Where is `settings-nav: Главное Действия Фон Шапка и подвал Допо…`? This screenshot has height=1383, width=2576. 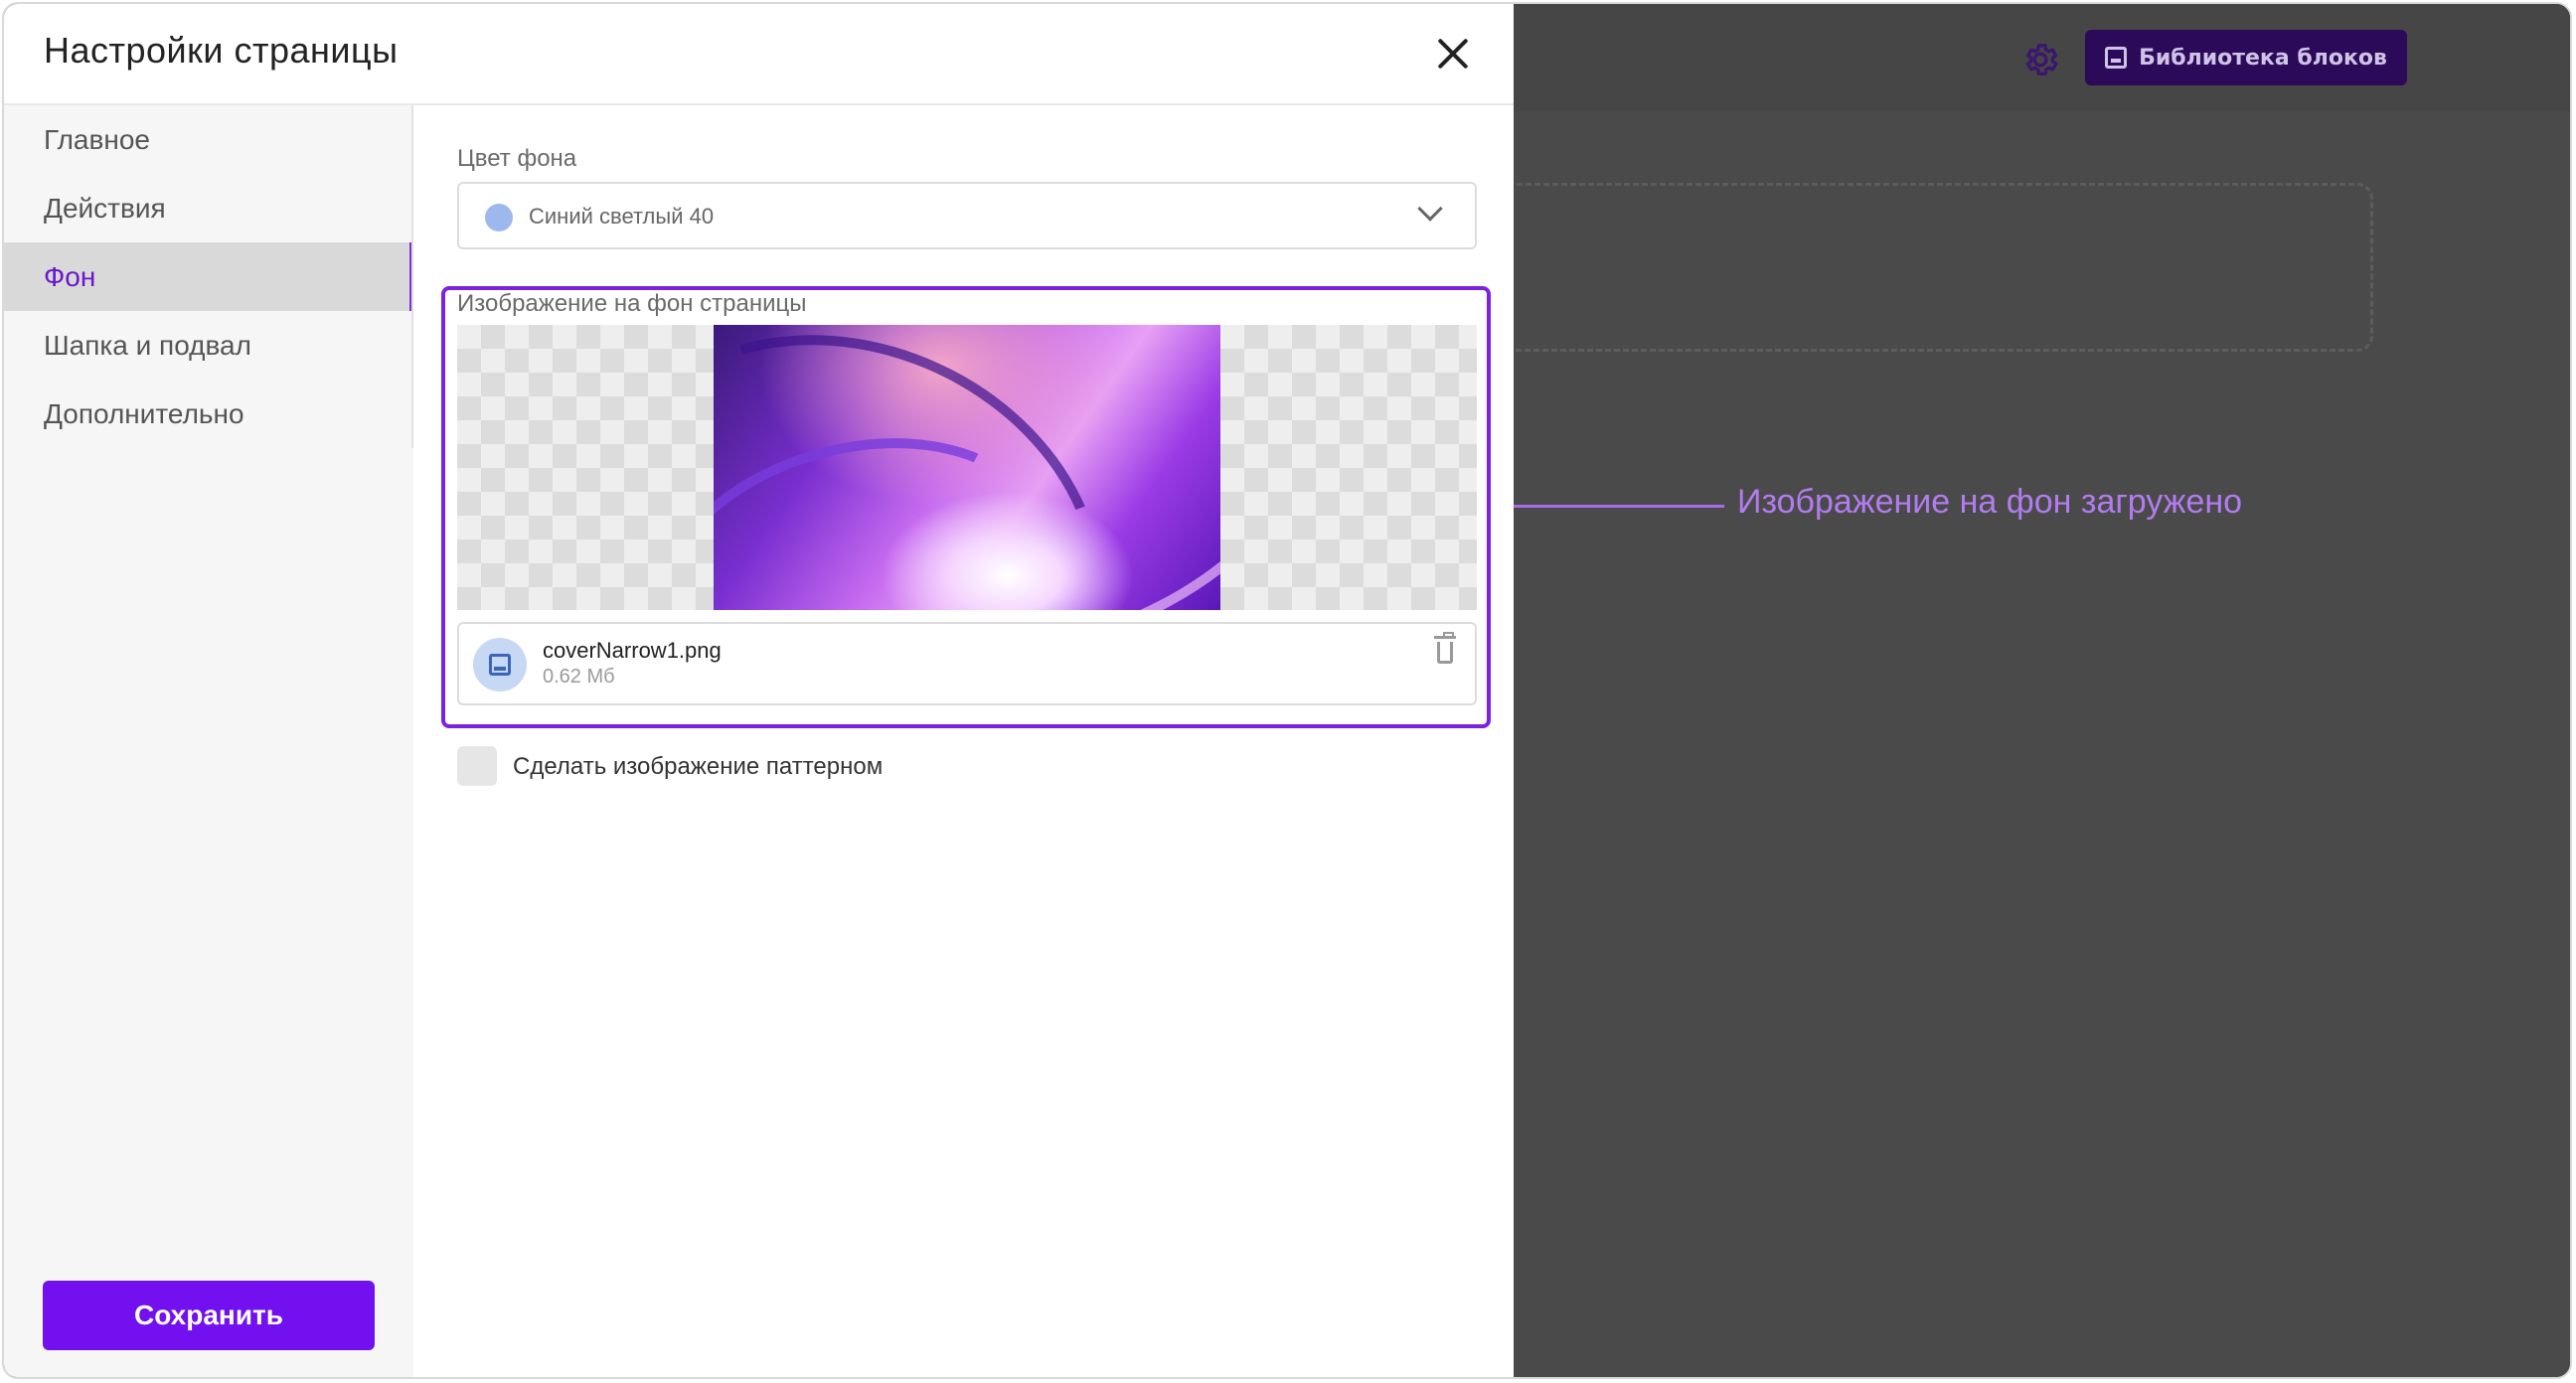
settings-nav: Главное Действия Фон Шапка и подвал Допо… is located at coordinates (208, 276).